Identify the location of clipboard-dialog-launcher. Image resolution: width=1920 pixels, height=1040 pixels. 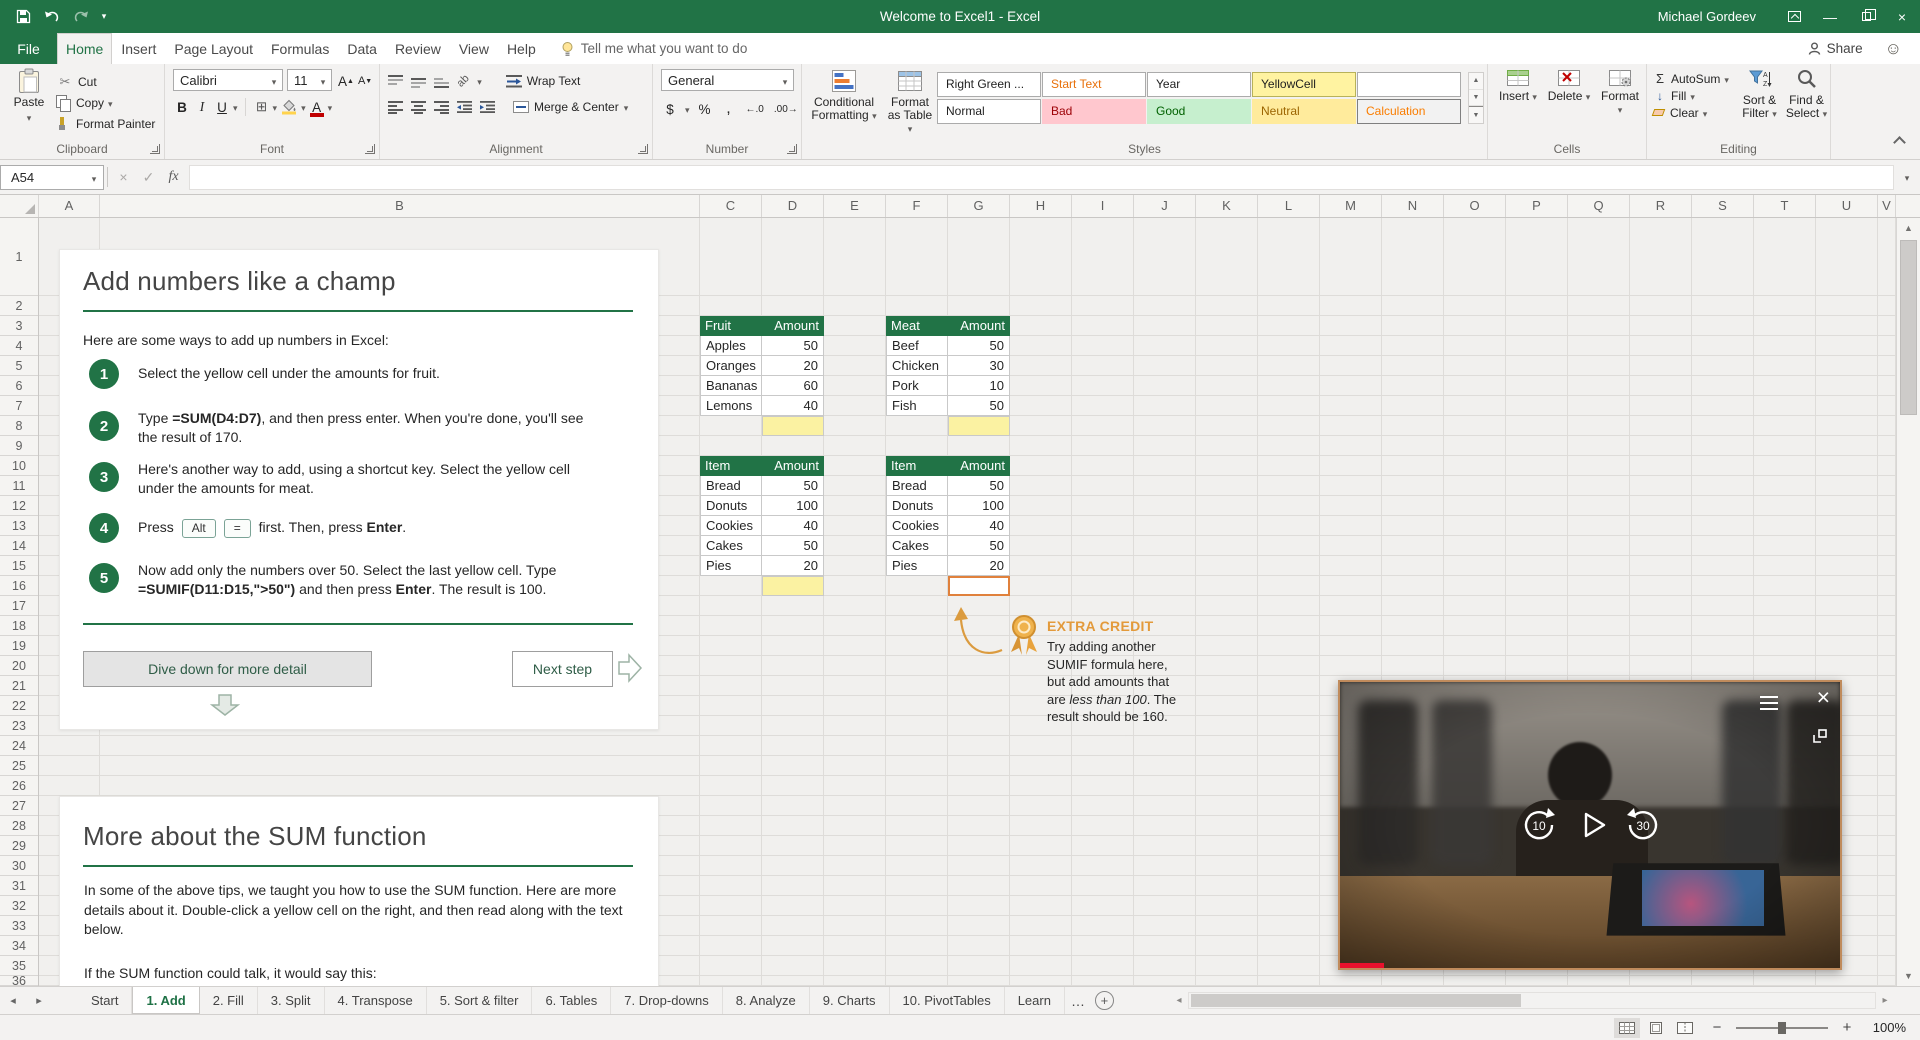
(155, 149).